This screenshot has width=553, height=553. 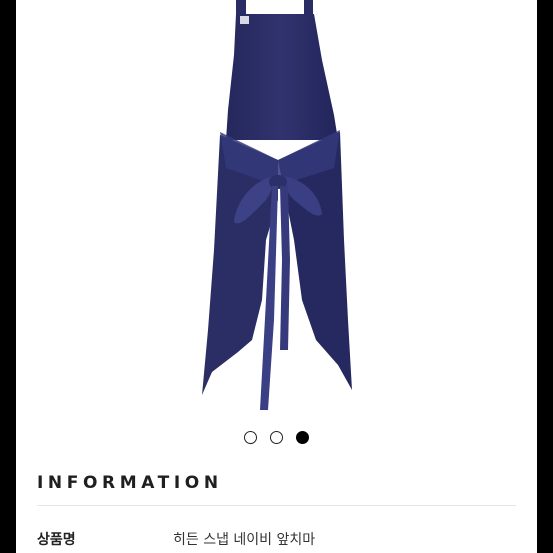 I want to click on carousel-dot-3-active, so click(x=302, y=437).